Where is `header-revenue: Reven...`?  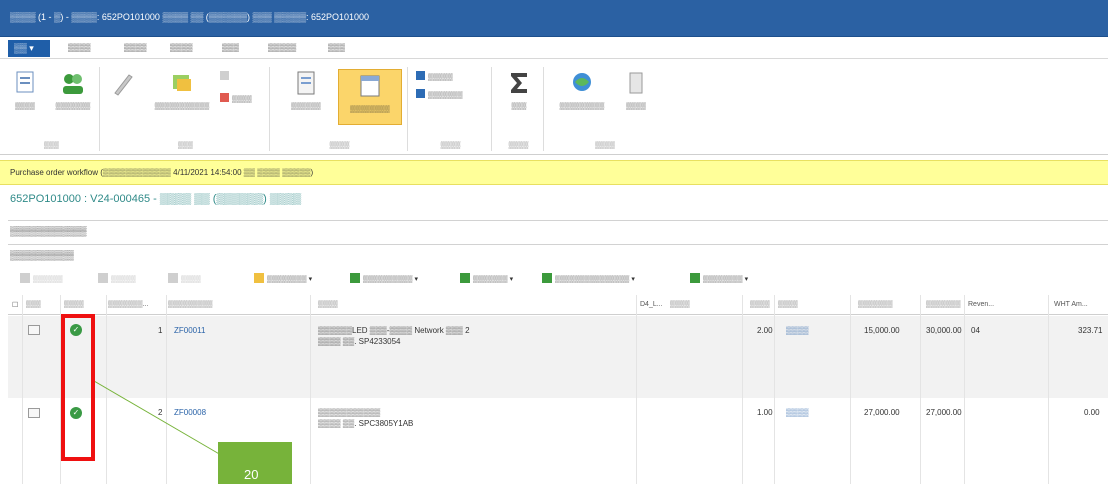 header-revenue: Reven... is located at coordinates (981, 304).